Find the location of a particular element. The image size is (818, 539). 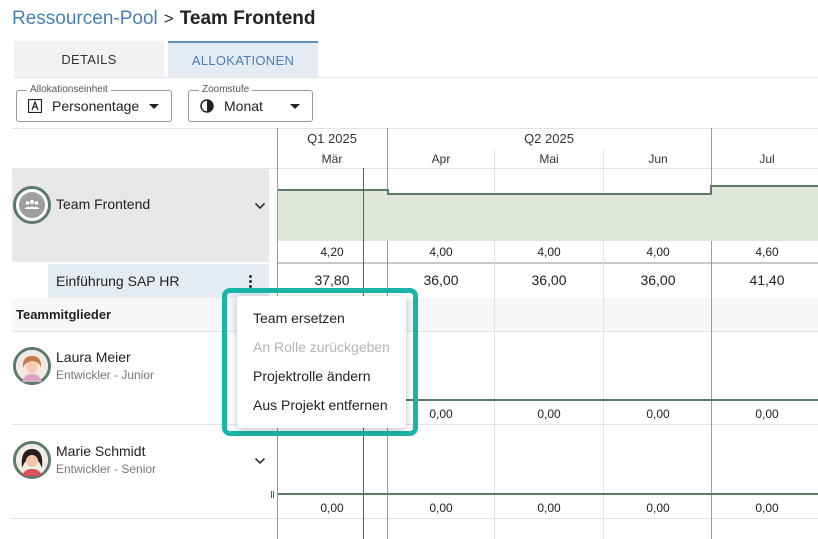

quarter-label: Q1 2025 is located at coordinates (332, 138).